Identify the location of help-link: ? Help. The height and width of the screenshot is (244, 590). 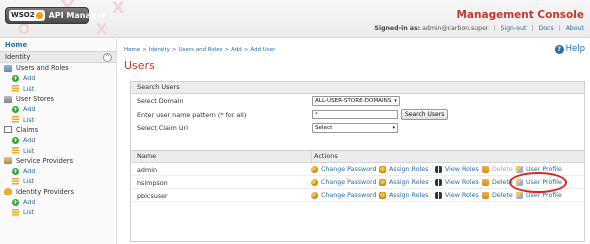
(569, 49).